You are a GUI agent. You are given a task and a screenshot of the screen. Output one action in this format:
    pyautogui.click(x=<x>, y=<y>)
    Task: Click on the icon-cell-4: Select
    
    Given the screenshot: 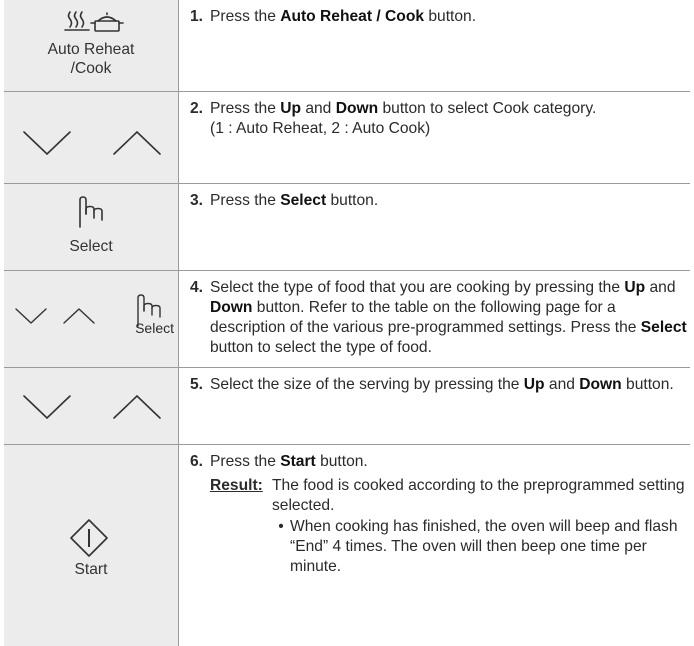 What is the action you would take?
    pyautogui.click(x=91, y=319)
    